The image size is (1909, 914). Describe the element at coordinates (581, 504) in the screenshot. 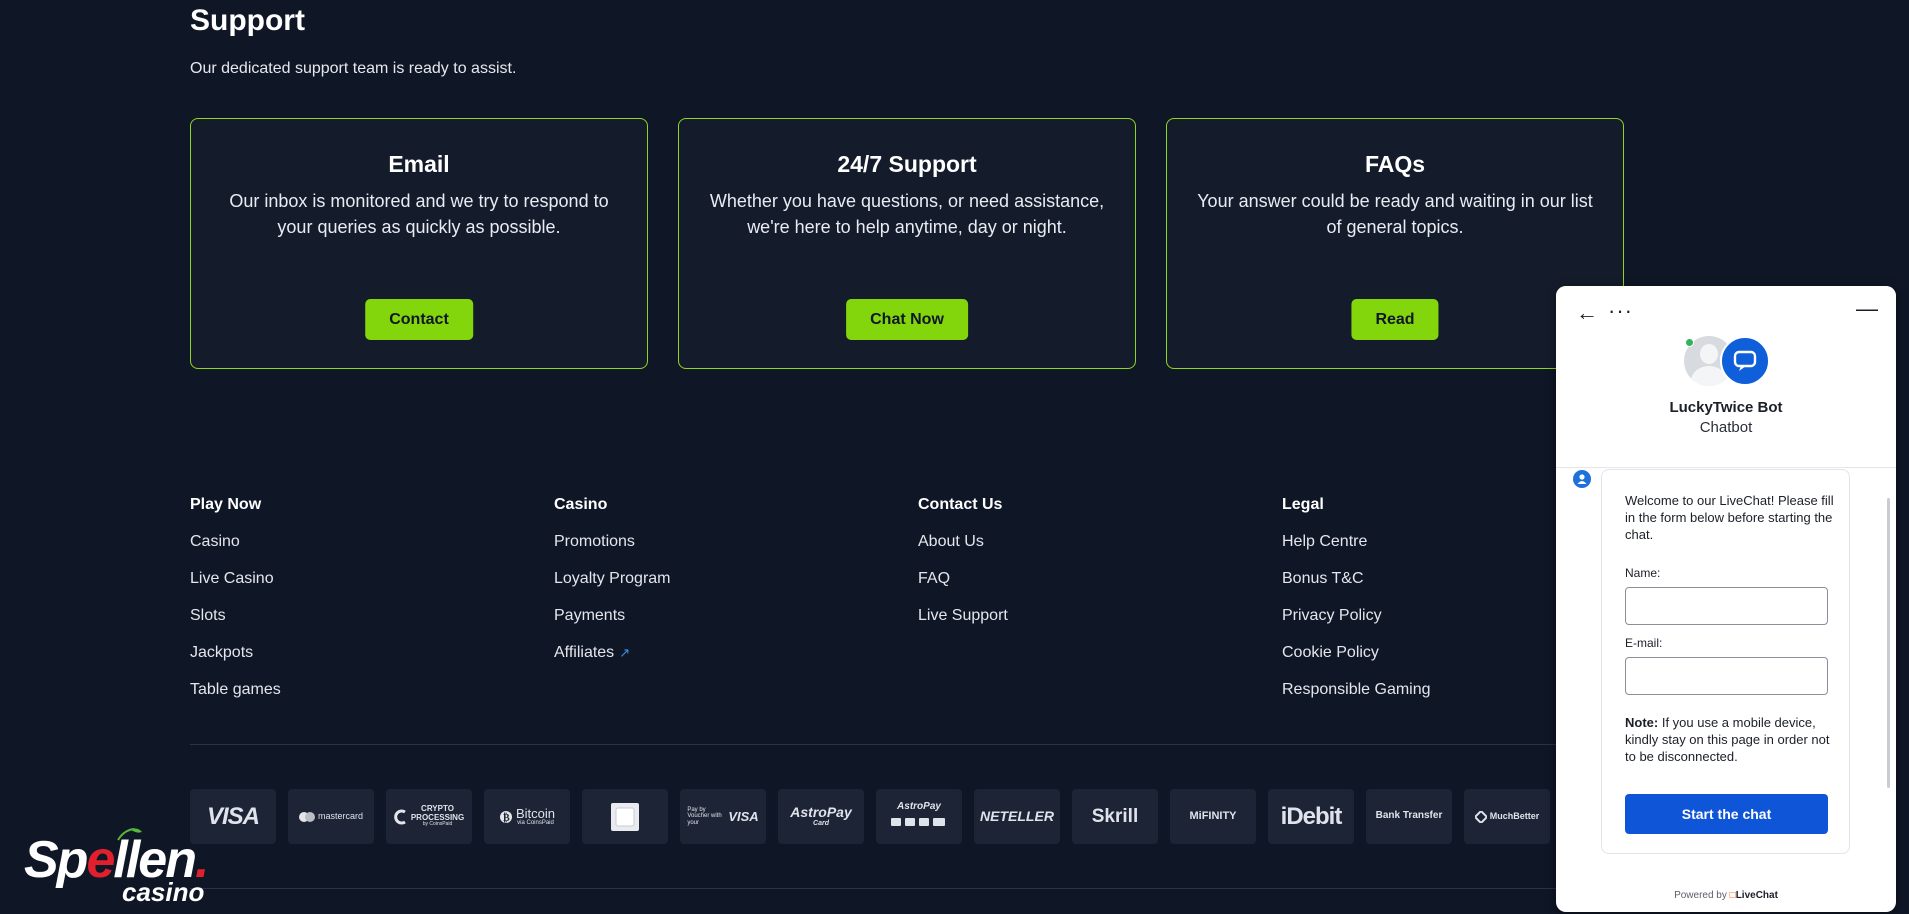

I see `footer-heading: Casino` at that location.